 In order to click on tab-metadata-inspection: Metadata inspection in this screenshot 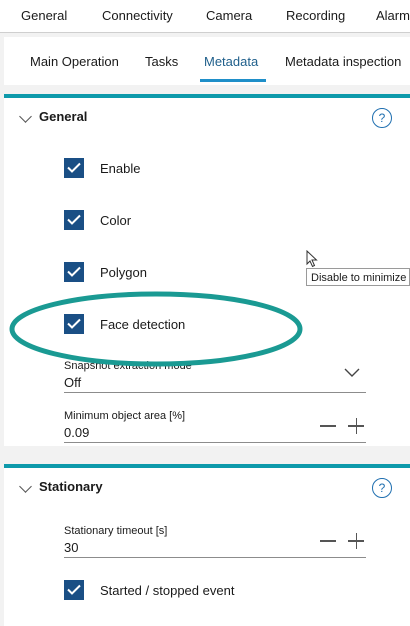, I will do `click(343, 61)`.